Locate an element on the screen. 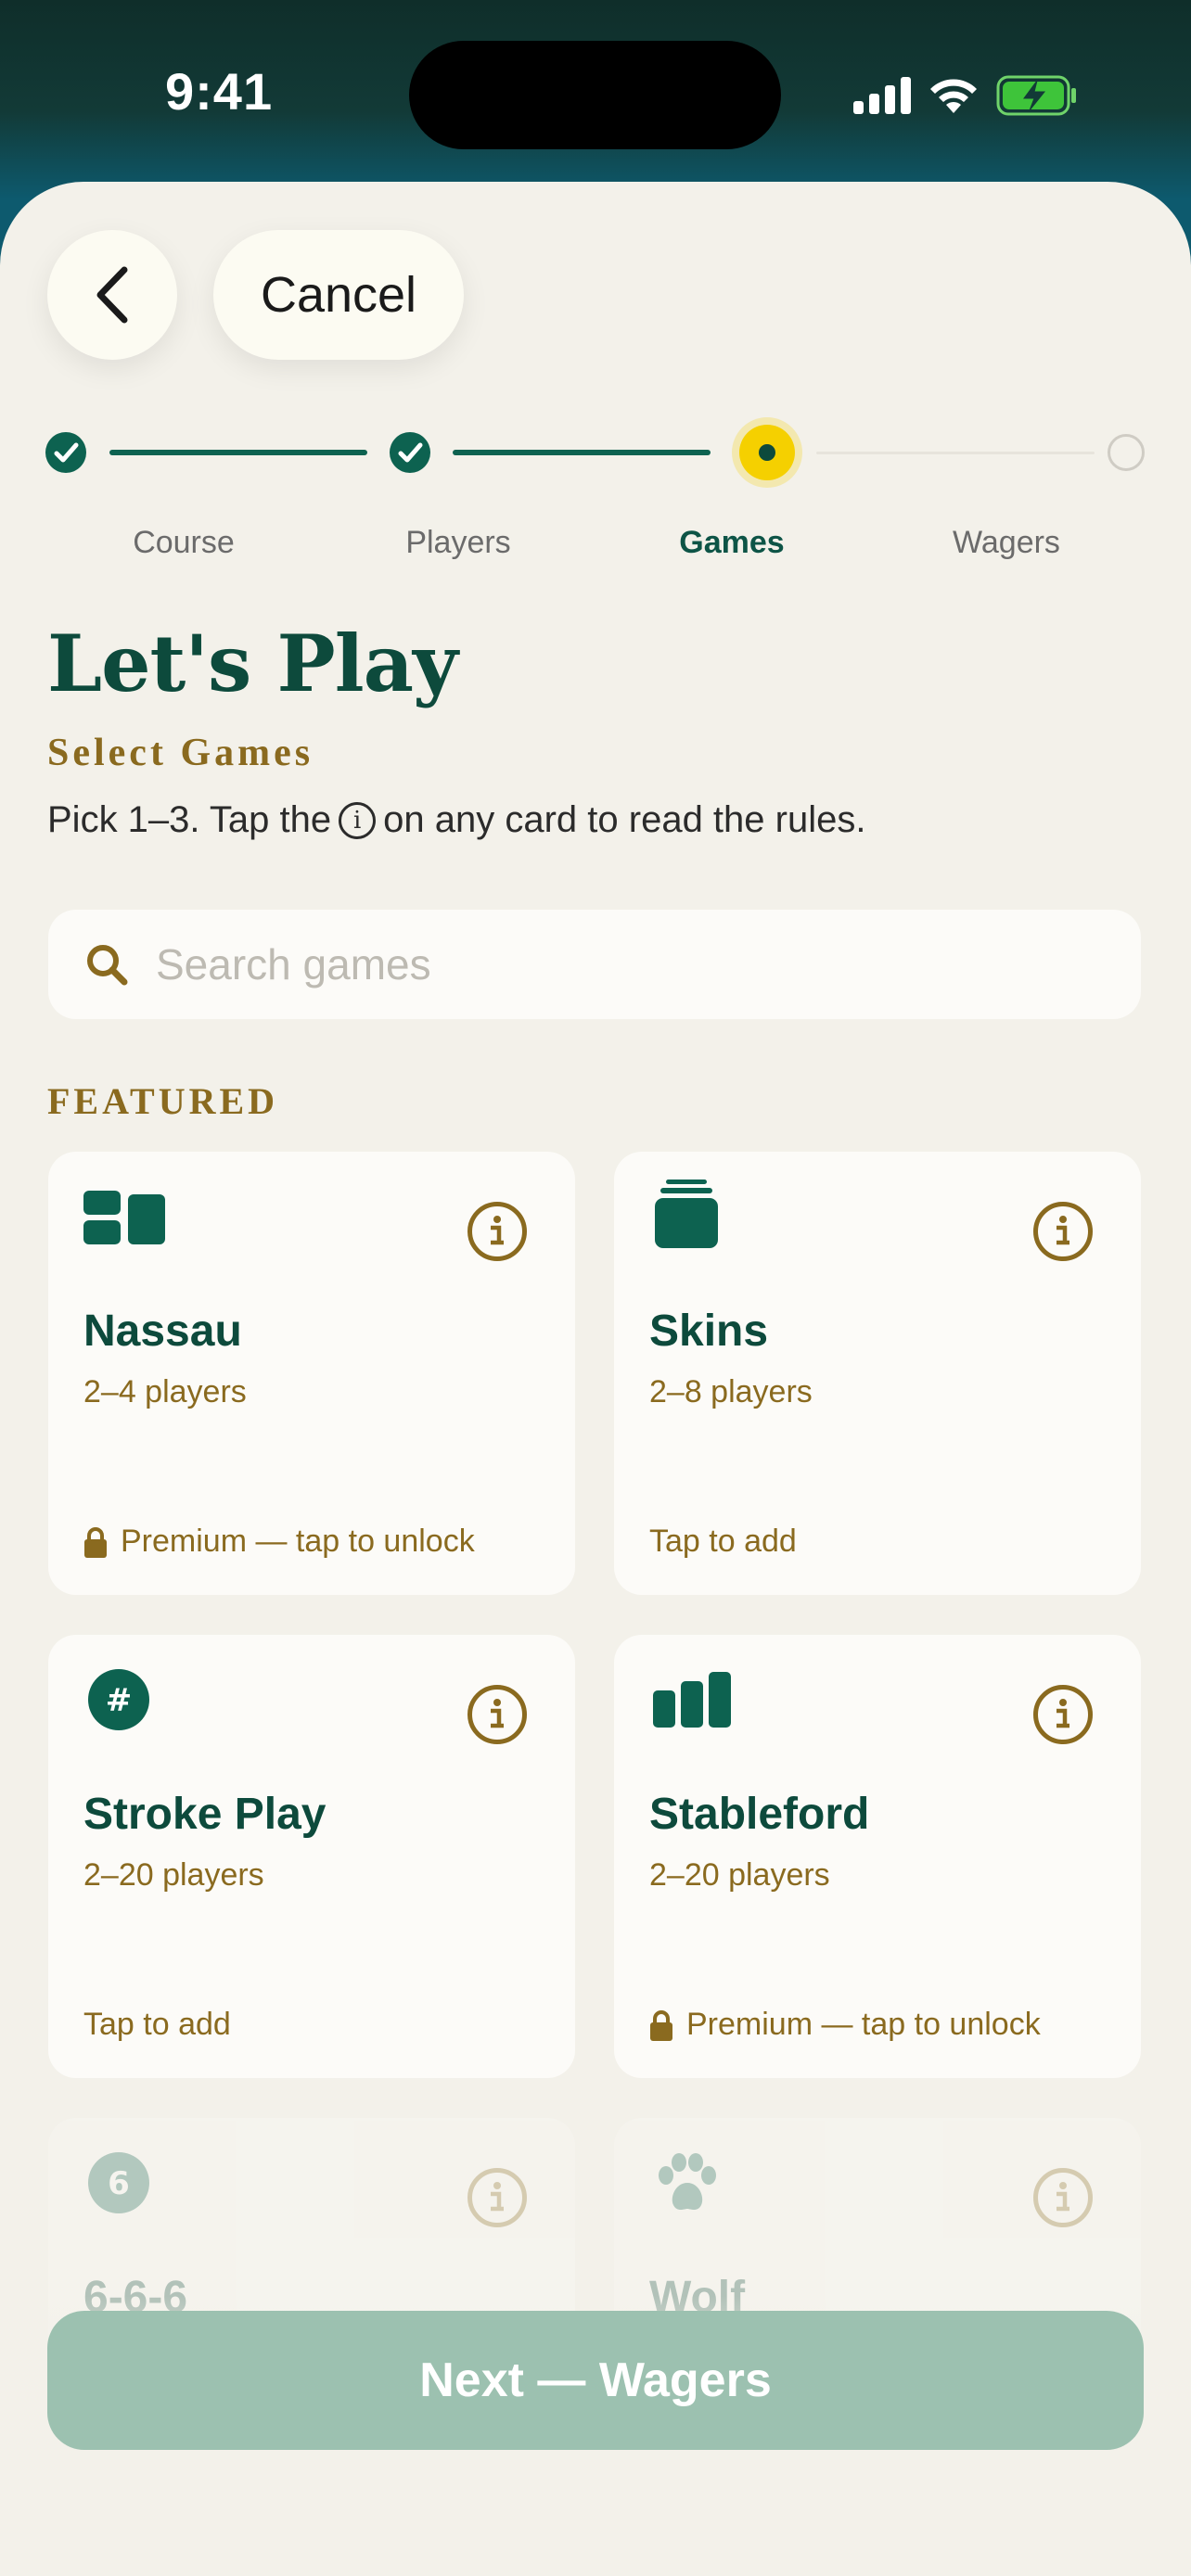 This screenshot has width=1191, height=2576. step-wagers-pending-icon is located at coordinates (1126, 452).